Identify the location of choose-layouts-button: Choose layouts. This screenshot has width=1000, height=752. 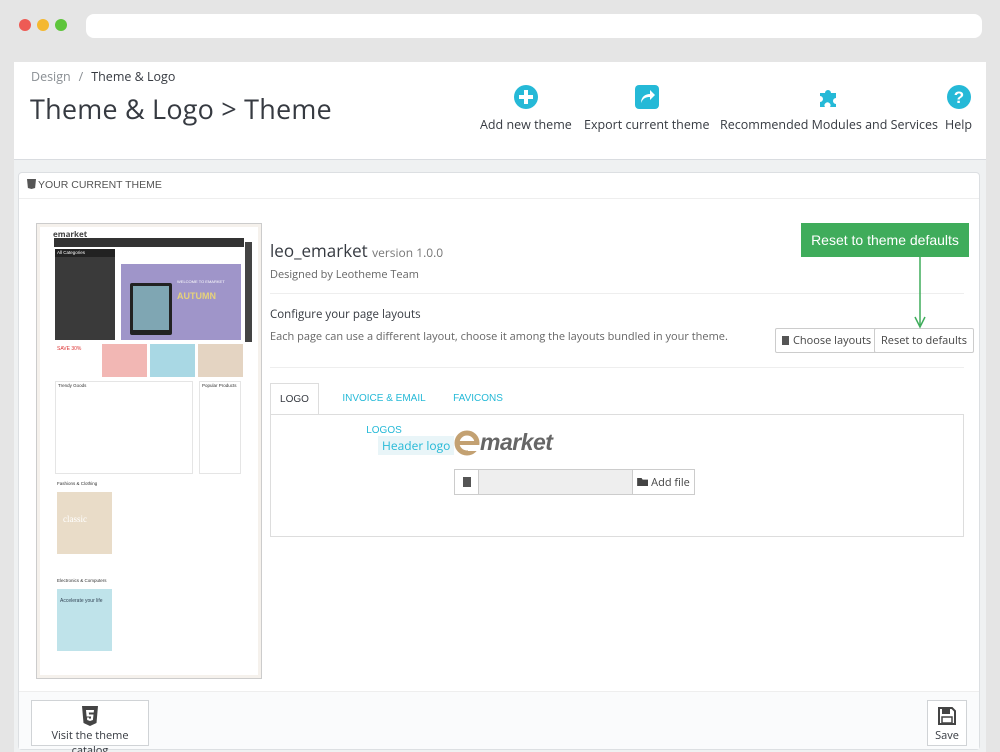
(827, 340).